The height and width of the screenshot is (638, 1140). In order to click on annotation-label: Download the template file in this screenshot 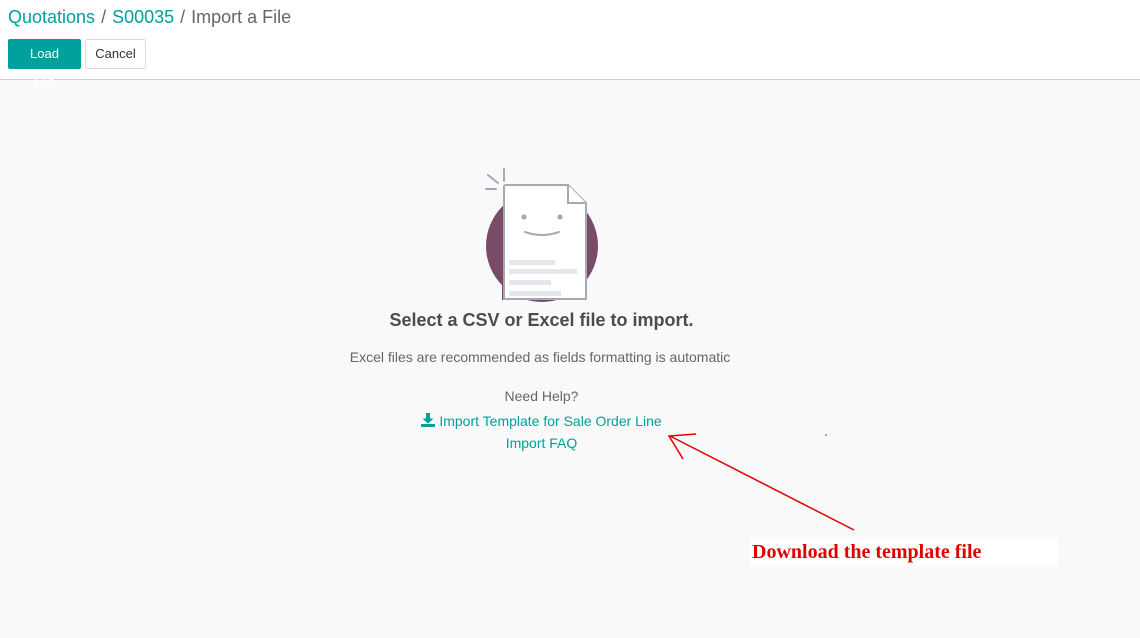, I will do `click(904, 552)`.